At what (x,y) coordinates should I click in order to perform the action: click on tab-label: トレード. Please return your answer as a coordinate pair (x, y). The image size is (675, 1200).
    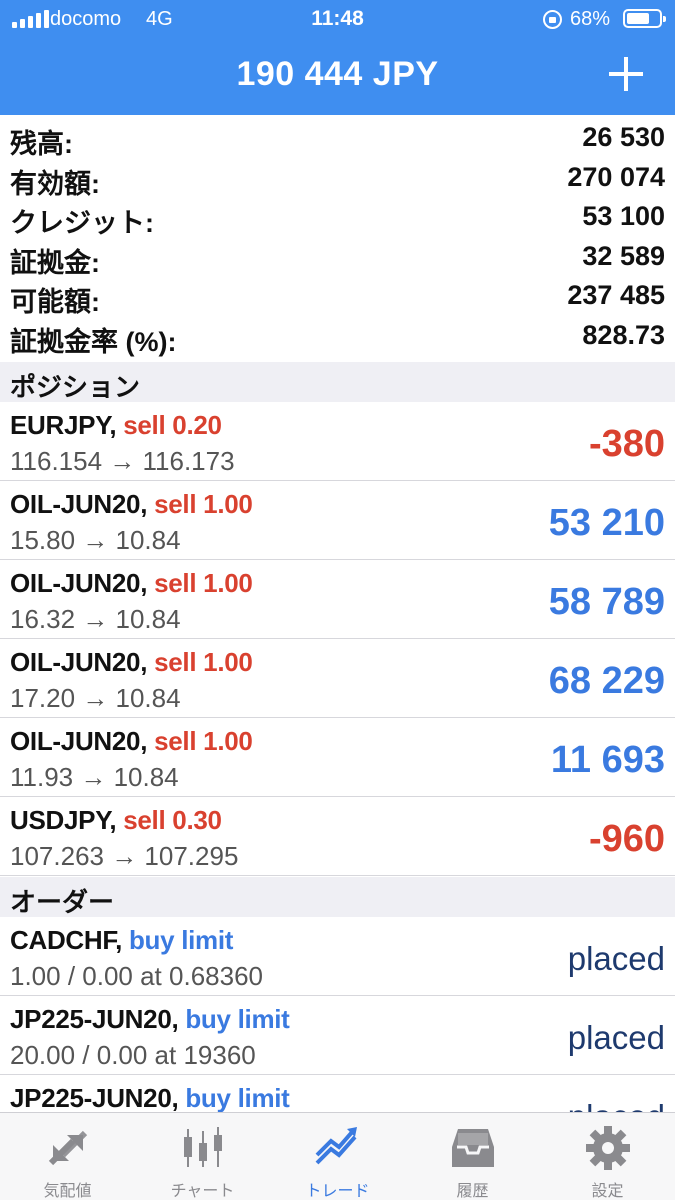
    Looking at the image, I should click on (337, 1191).